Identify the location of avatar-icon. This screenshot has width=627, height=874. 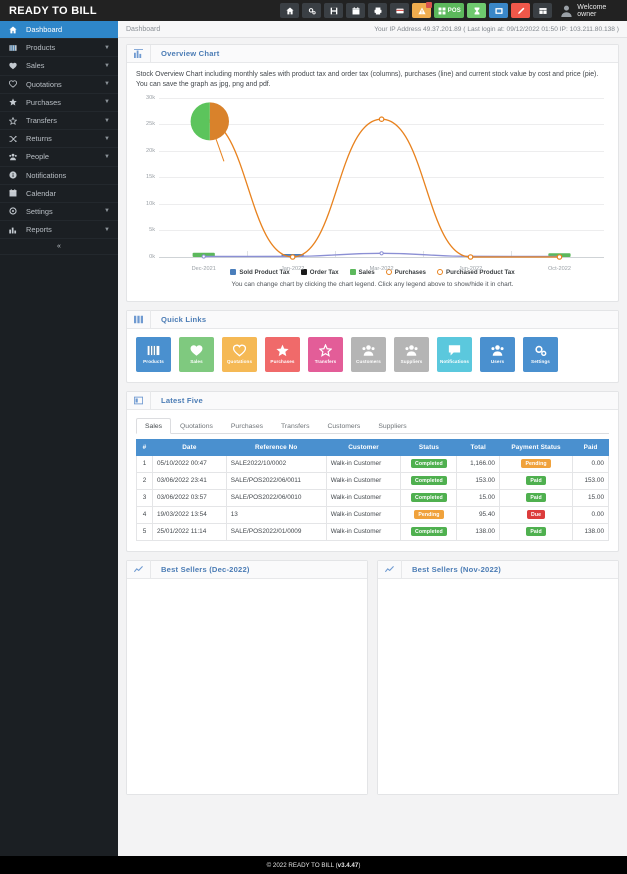
(566, 11).